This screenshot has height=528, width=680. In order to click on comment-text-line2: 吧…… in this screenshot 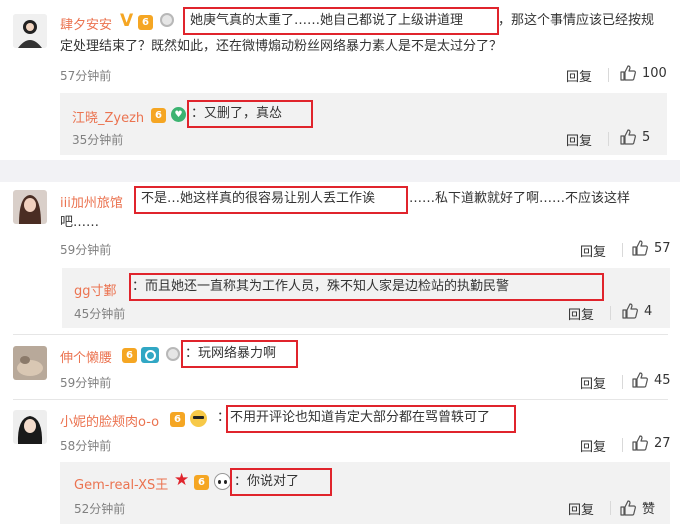, I will do `click(80, 222)`.